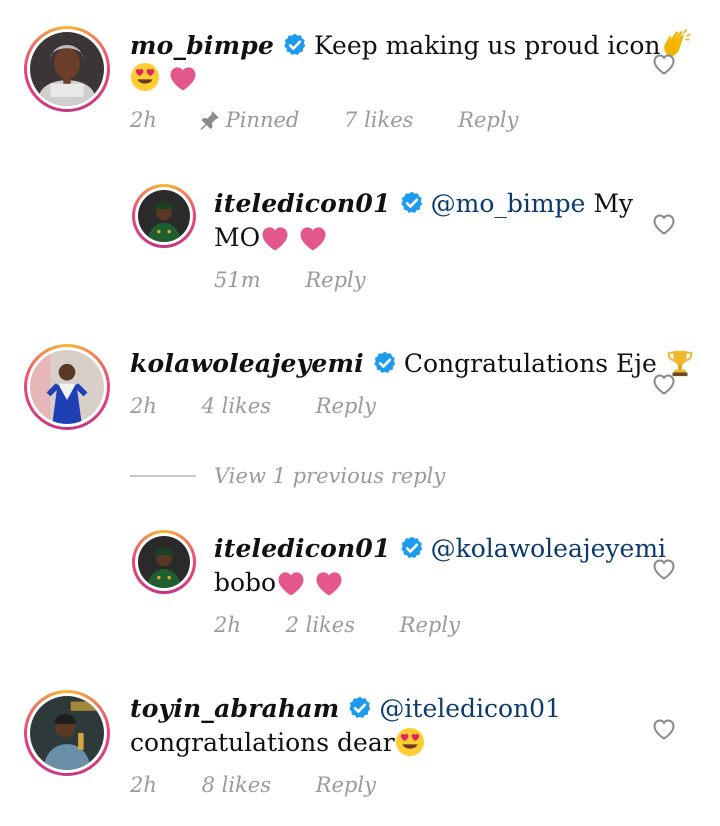 The height and width of the screenshot is (826, 720). I want to click on comment-text-line2, so click(164, 78).